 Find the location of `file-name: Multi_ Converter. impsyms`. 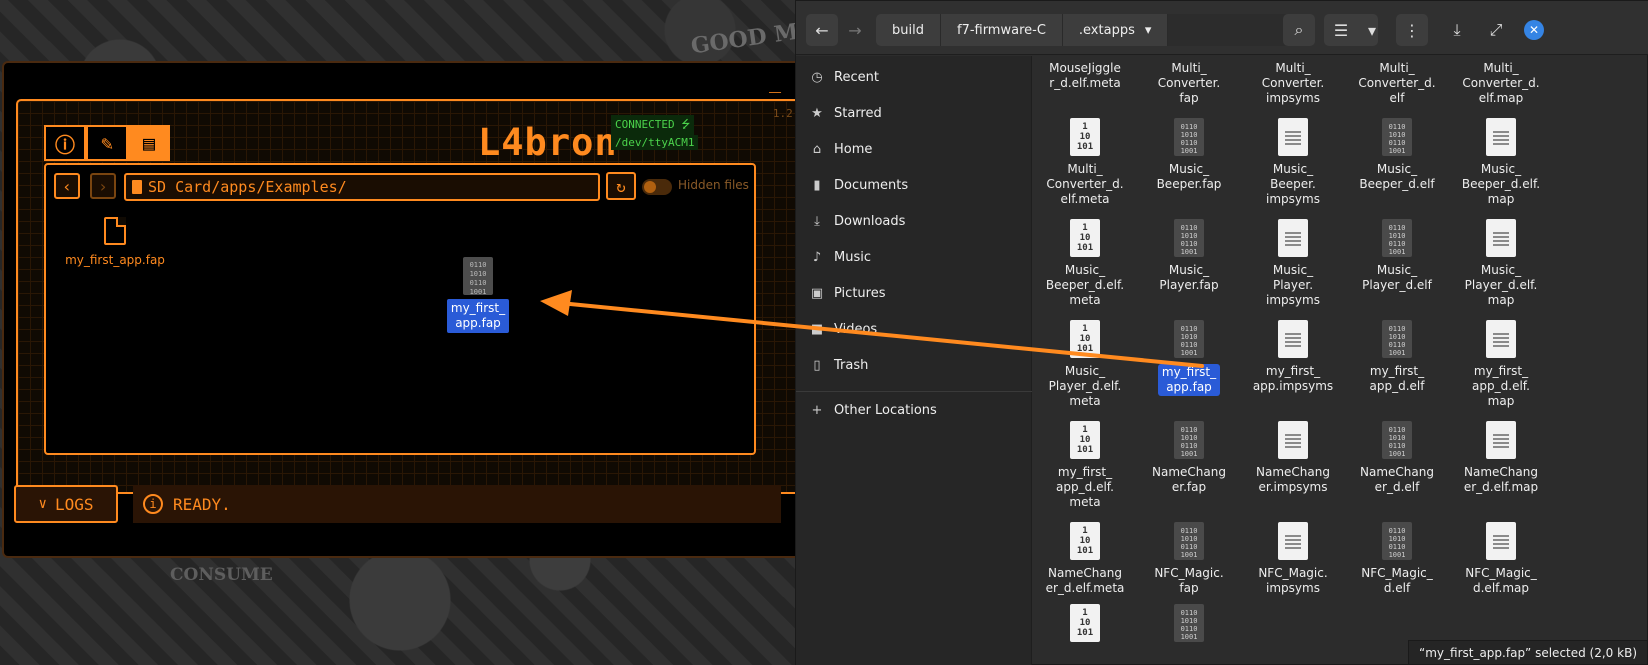

file-name: Multi_ Converter. impsyms is located at coordinates (1293, 83).